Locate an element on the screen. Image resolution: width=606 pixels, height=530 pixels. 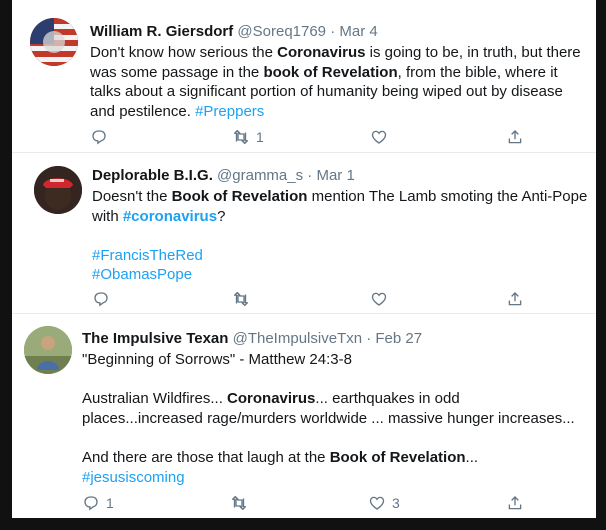
text: with is located at coordinates (107, 216).